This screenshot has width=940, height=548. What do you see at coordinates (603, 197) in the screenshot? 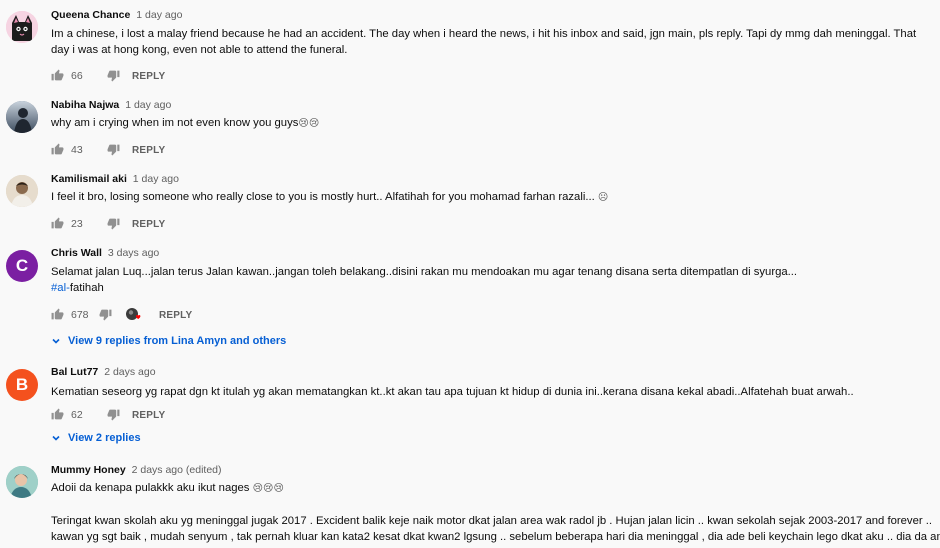
I see `sad-face-emoji-icon: ☹` at bounding box center [603, 197].